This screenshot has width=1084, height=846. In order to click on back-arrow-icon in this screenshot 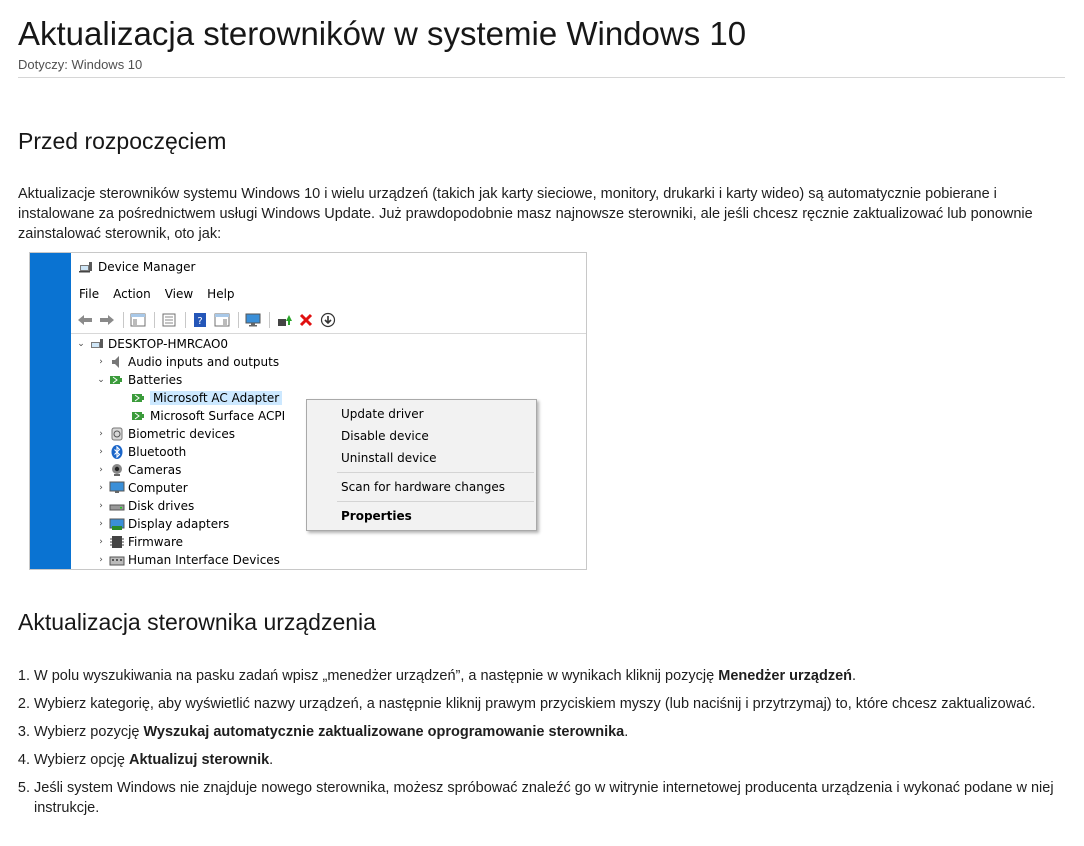, I will do `click(85, 320)`.